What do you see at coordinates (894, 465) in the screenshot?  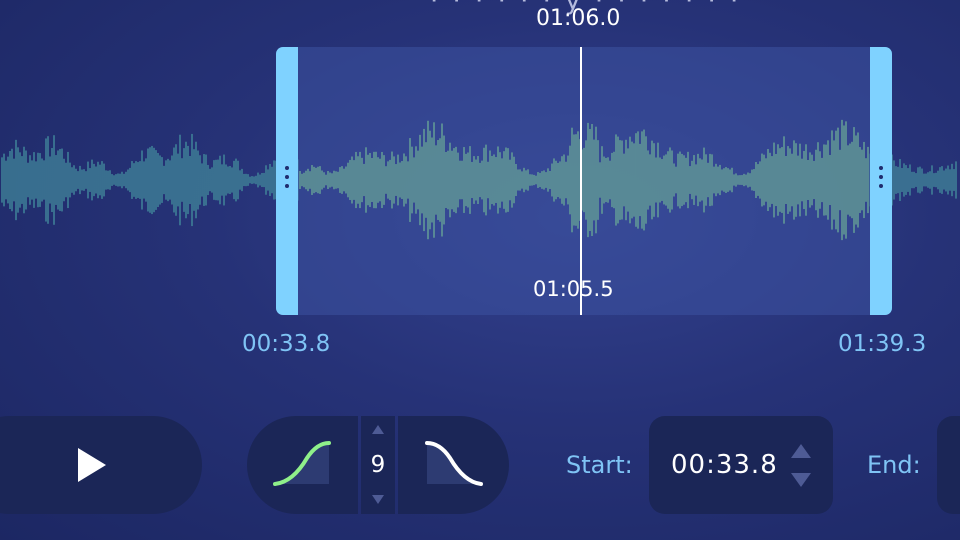 I see `end-label: End:` at bounding box center [894, 465].